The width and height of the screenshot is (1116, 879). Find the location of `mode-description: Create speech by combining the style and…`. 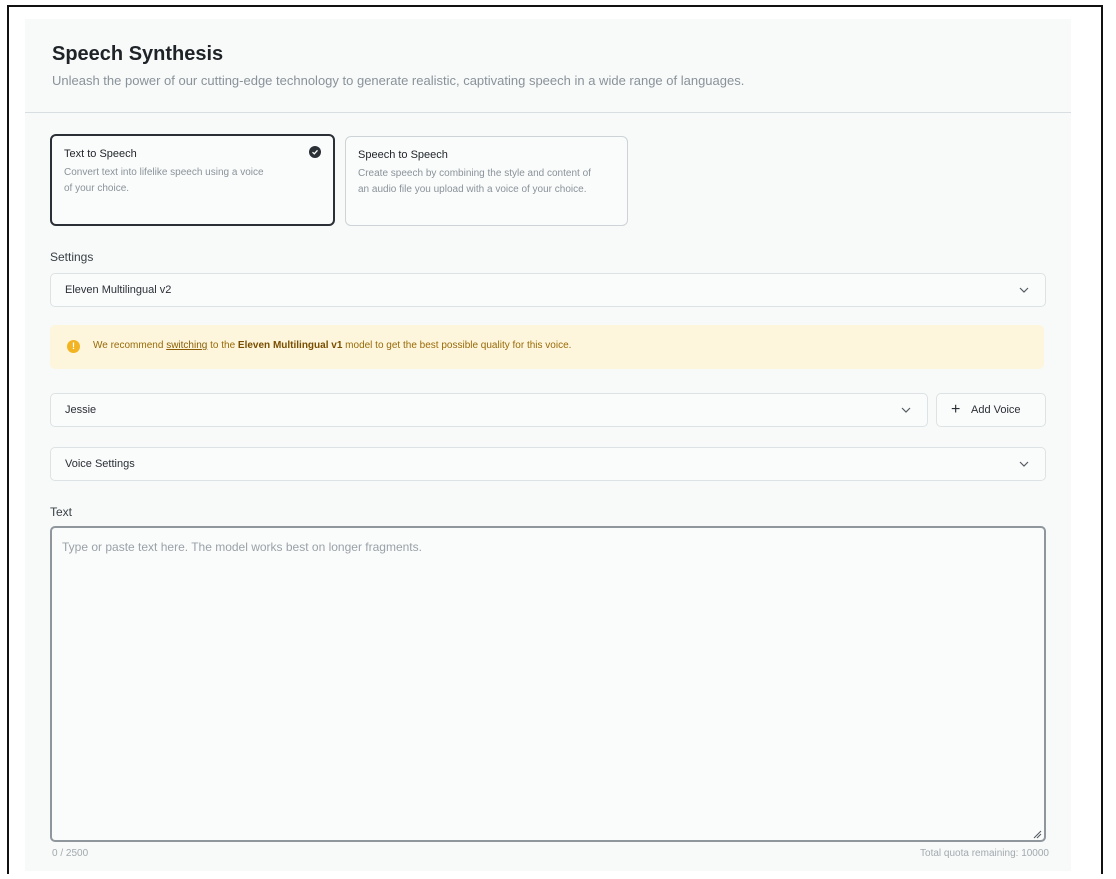

mode-description: Create speech by combining the style and… is located at coordinates (474, 181).